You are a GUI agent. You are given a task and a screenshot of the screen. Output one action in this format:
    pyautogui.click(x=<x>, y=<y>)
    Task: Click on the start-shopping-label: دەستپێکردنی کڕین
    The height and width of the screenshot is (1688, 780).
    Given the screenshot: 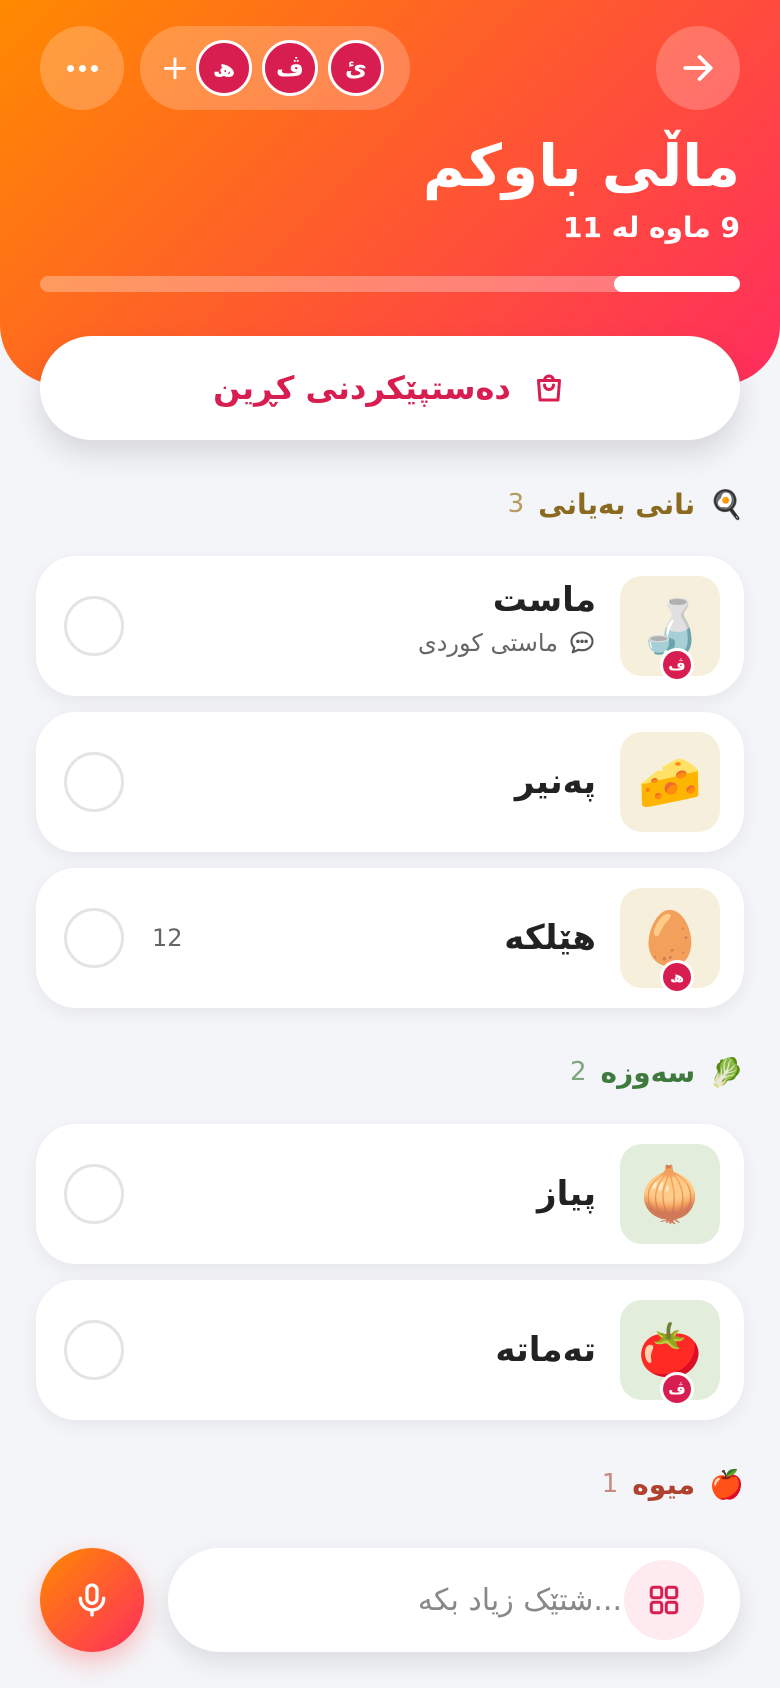 What is the action you would take?
    pyautogui.click(x=362, y=388)
    